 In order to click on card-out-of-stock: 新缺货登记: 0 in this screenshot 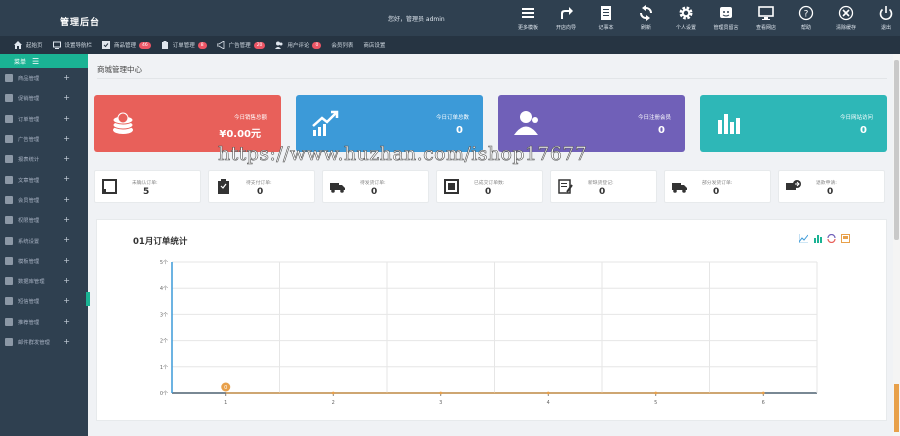, I will do `click(603, 186)`.